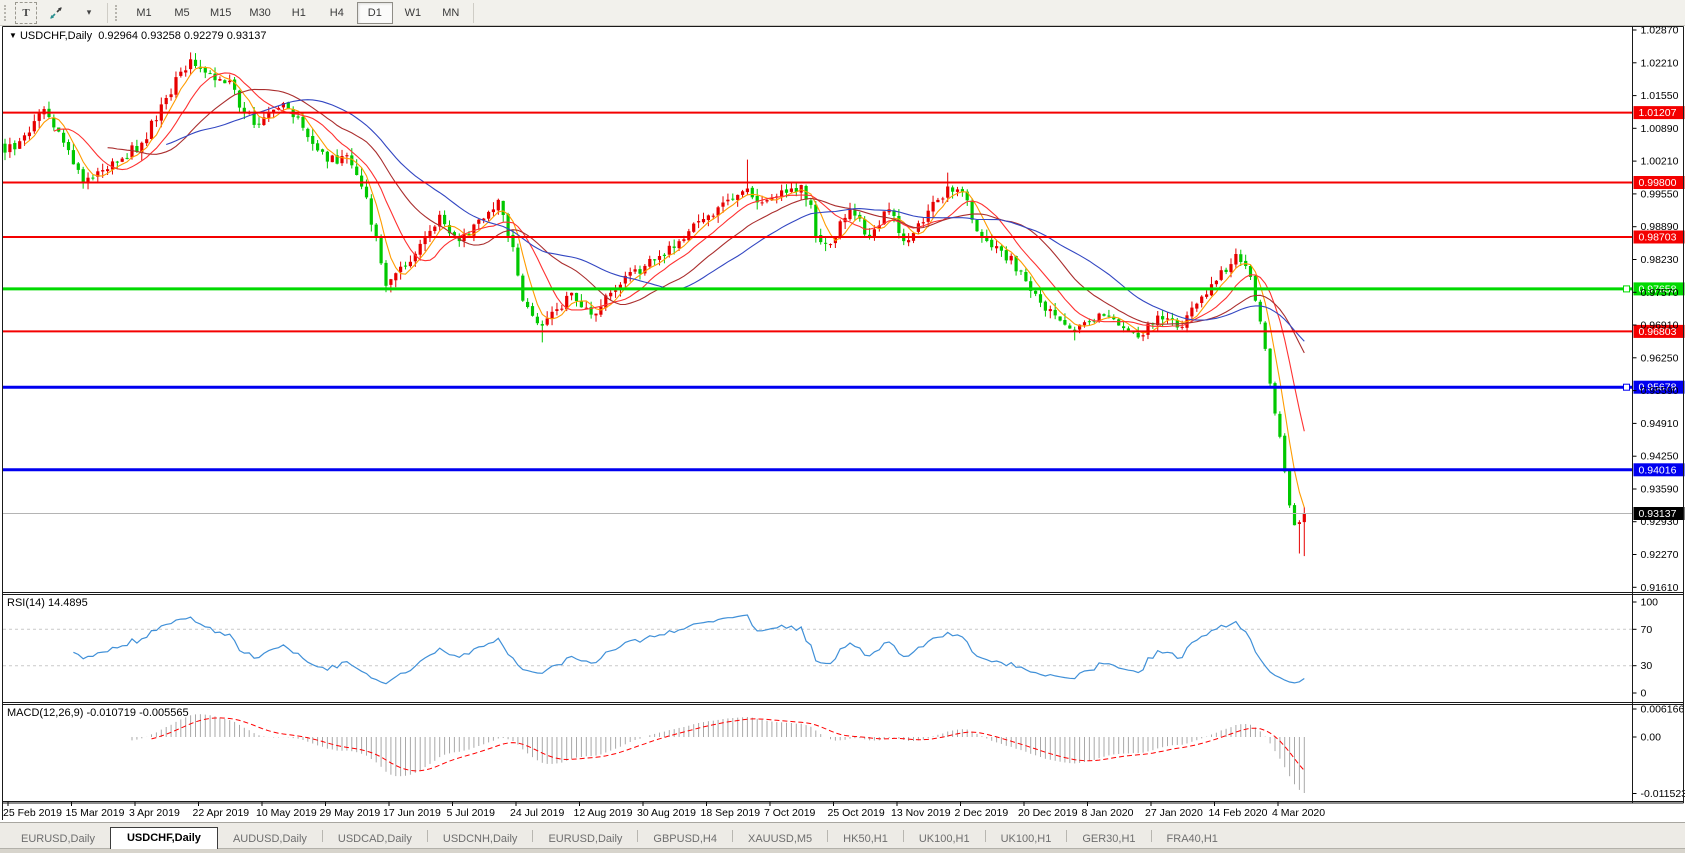 The width and height of the screenshot is (1685, 853). I want to click on macd-histogram, so click(718, 753).